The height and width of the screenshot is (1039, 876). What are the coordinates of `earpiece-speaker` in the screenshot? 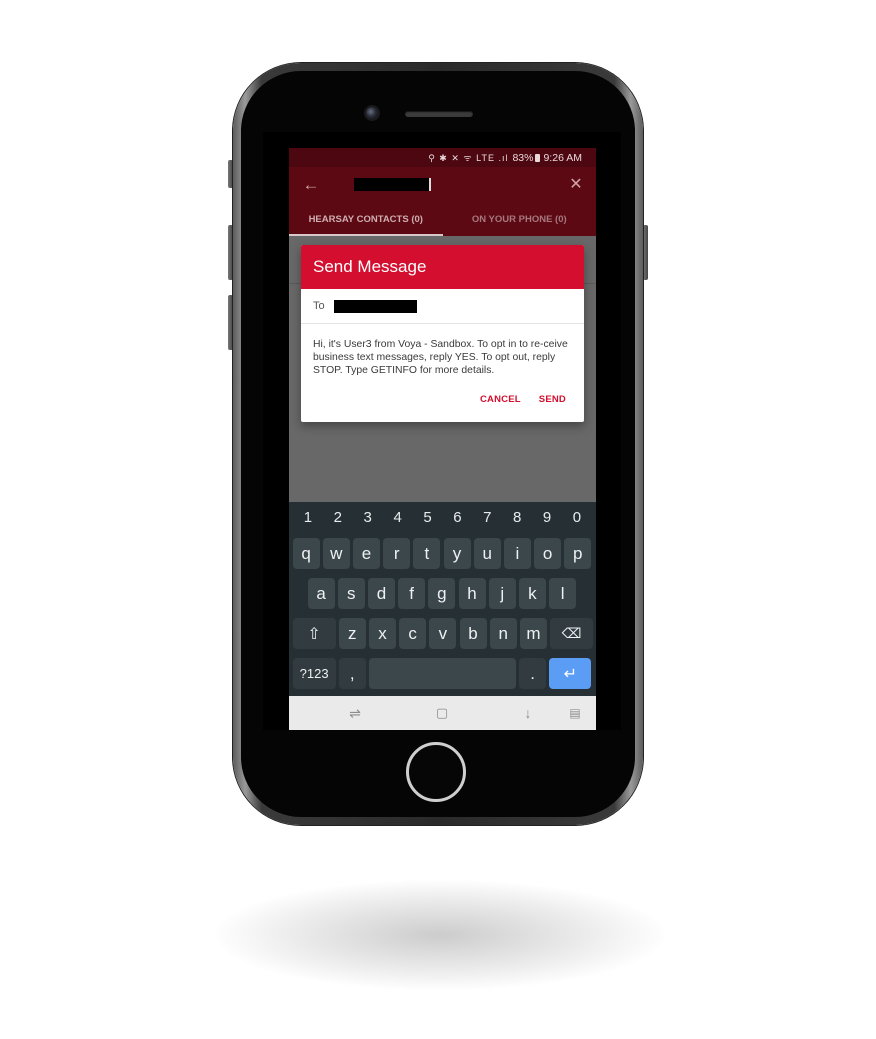 It's located at (439, 114).